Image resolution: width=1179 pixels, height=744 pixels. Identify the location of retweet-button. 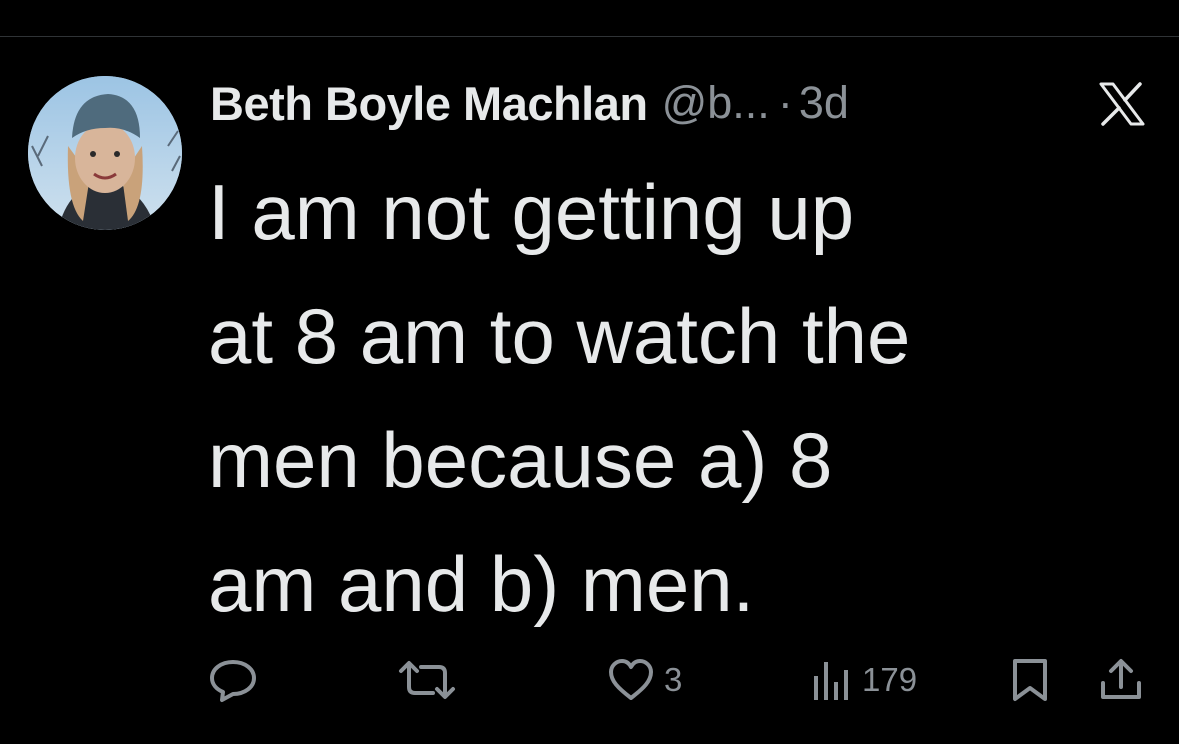
(427, 680).